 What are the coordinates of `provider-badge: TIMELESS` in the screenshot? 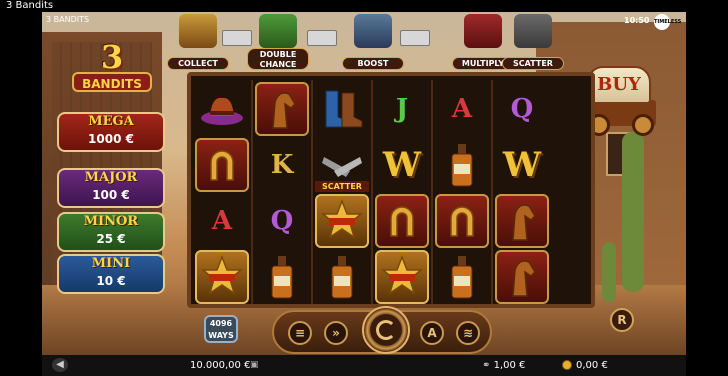 It's located at (667, 22).